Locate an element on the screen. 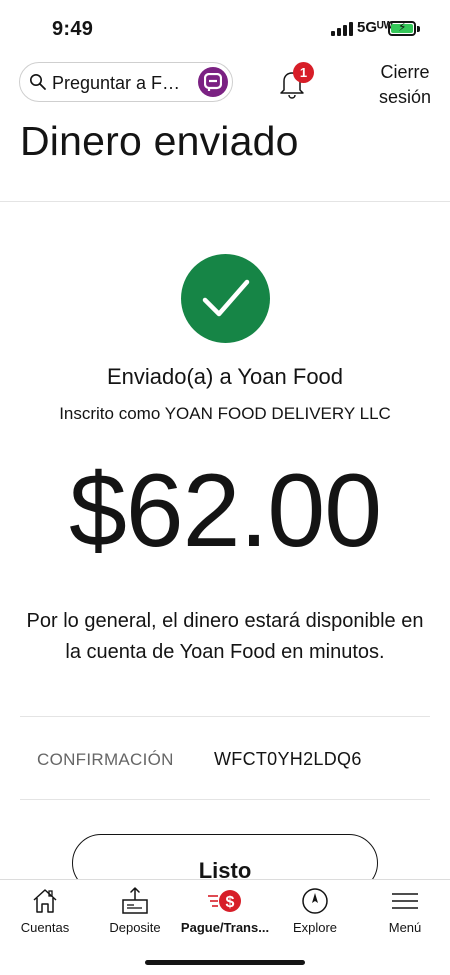 The width and height of the screenshot is (450, 975). confirmation-top-divider is located at coordinates (225, 716).